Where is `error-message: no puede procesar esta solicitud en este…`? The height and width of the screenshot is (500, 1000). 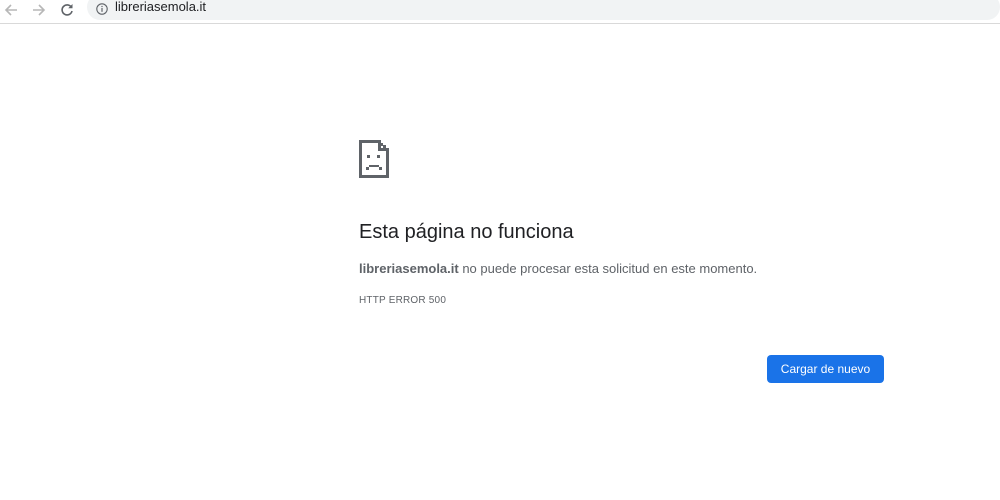
error-message: no puede procesar esta solicitud en este… is located at coordinates (608, 268).